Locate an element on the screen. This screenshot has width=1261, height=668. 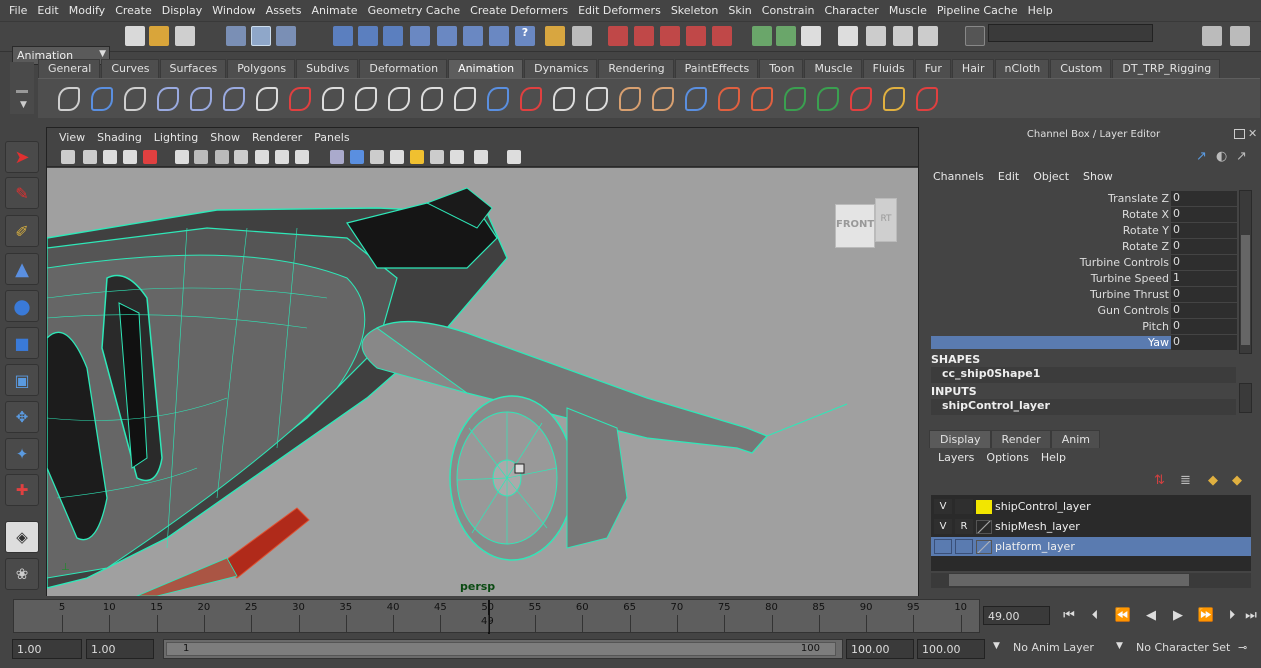
shelf-tab-ncloth: nCloth is located at coordinates (1022, 68).